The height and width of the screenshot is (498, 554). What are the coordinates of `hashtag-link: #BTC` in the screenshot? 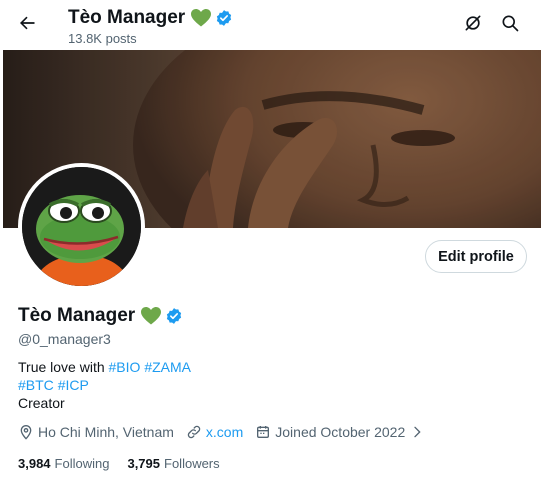 It's located at (36, 385).